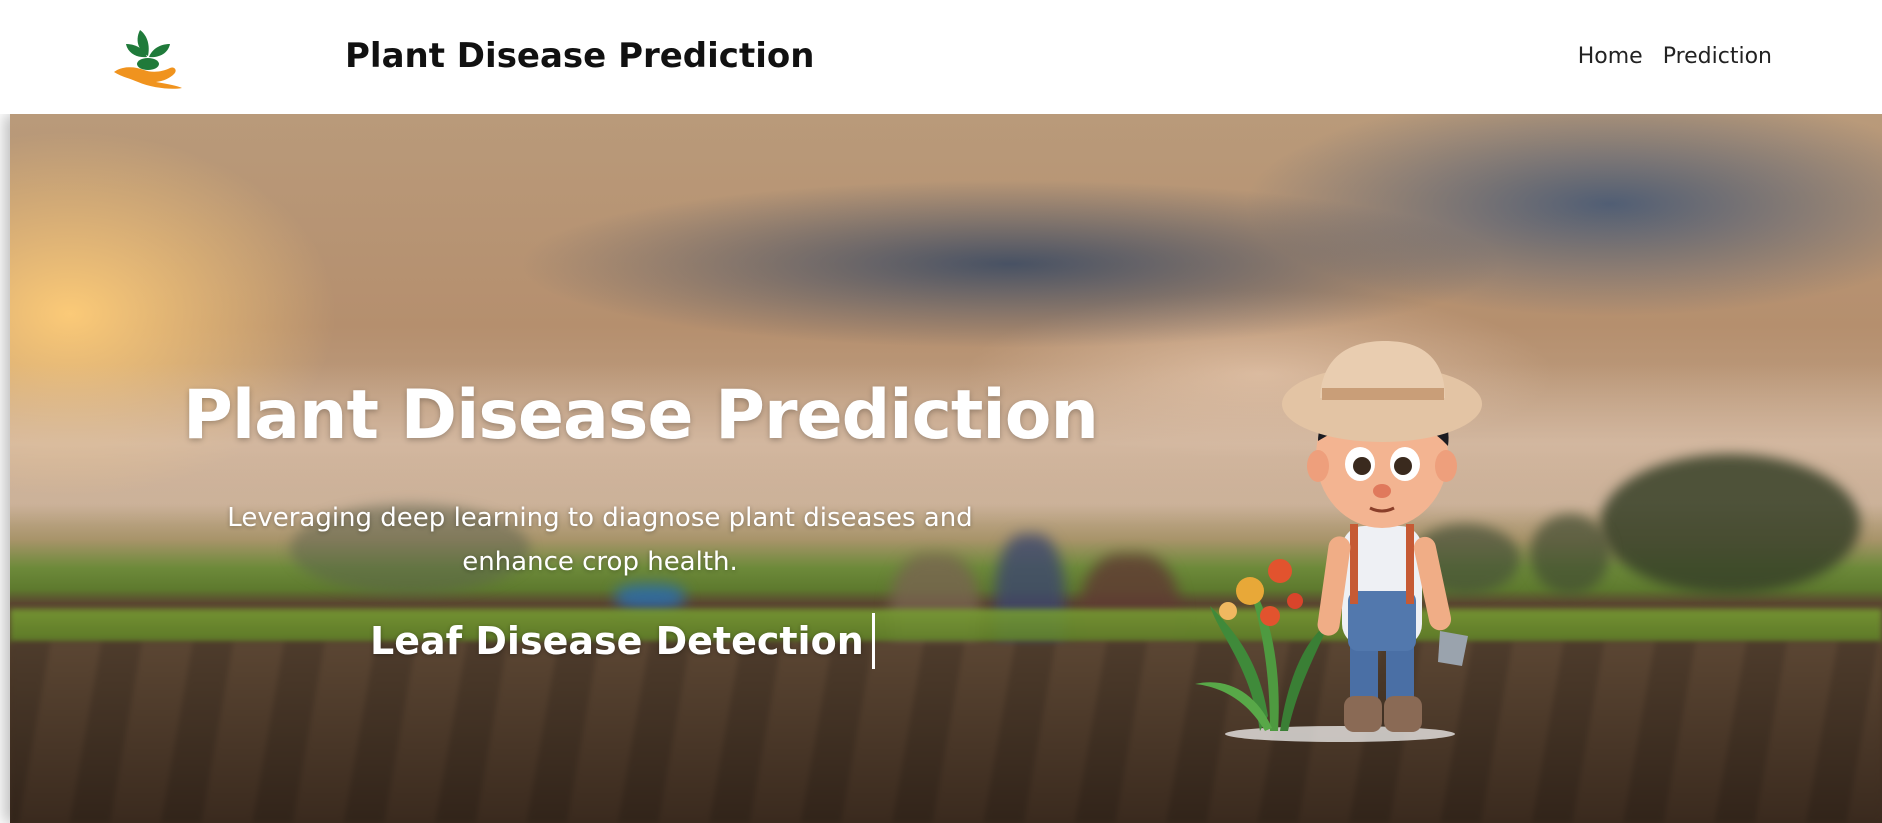  Describe the element at coordinates (941, 57) in the screenshot. I see `navbar: Plant Disease Prediction Home Prediction` at that location.